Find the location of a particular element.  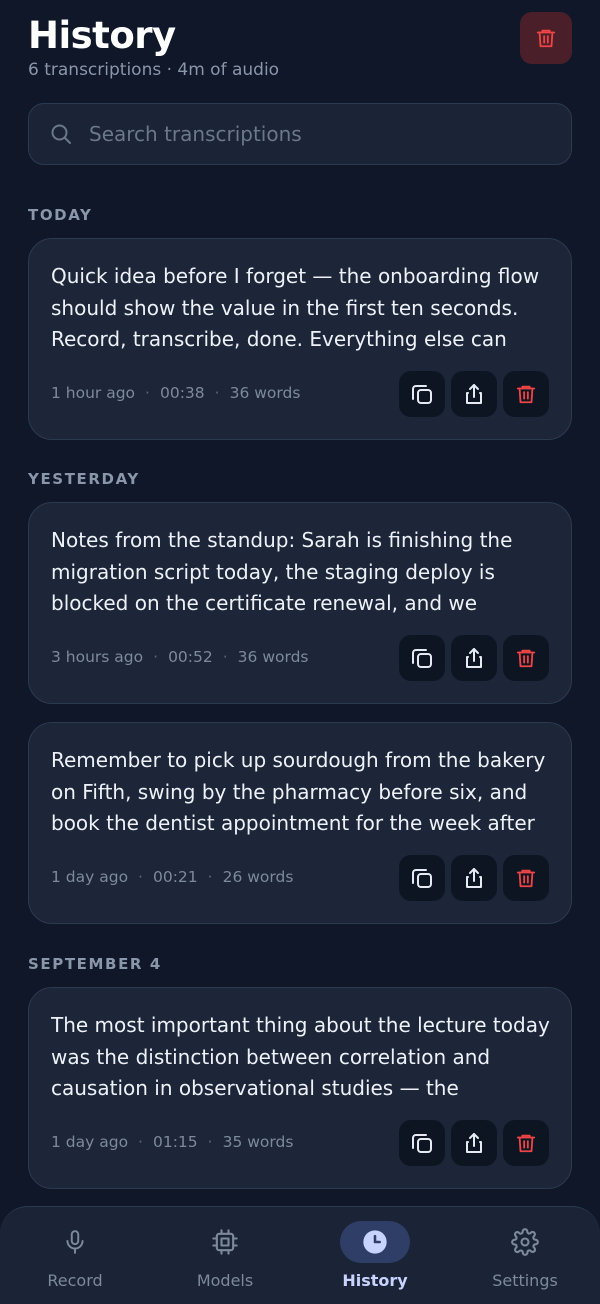

chip-icon is located at coordinates (225, 1242).